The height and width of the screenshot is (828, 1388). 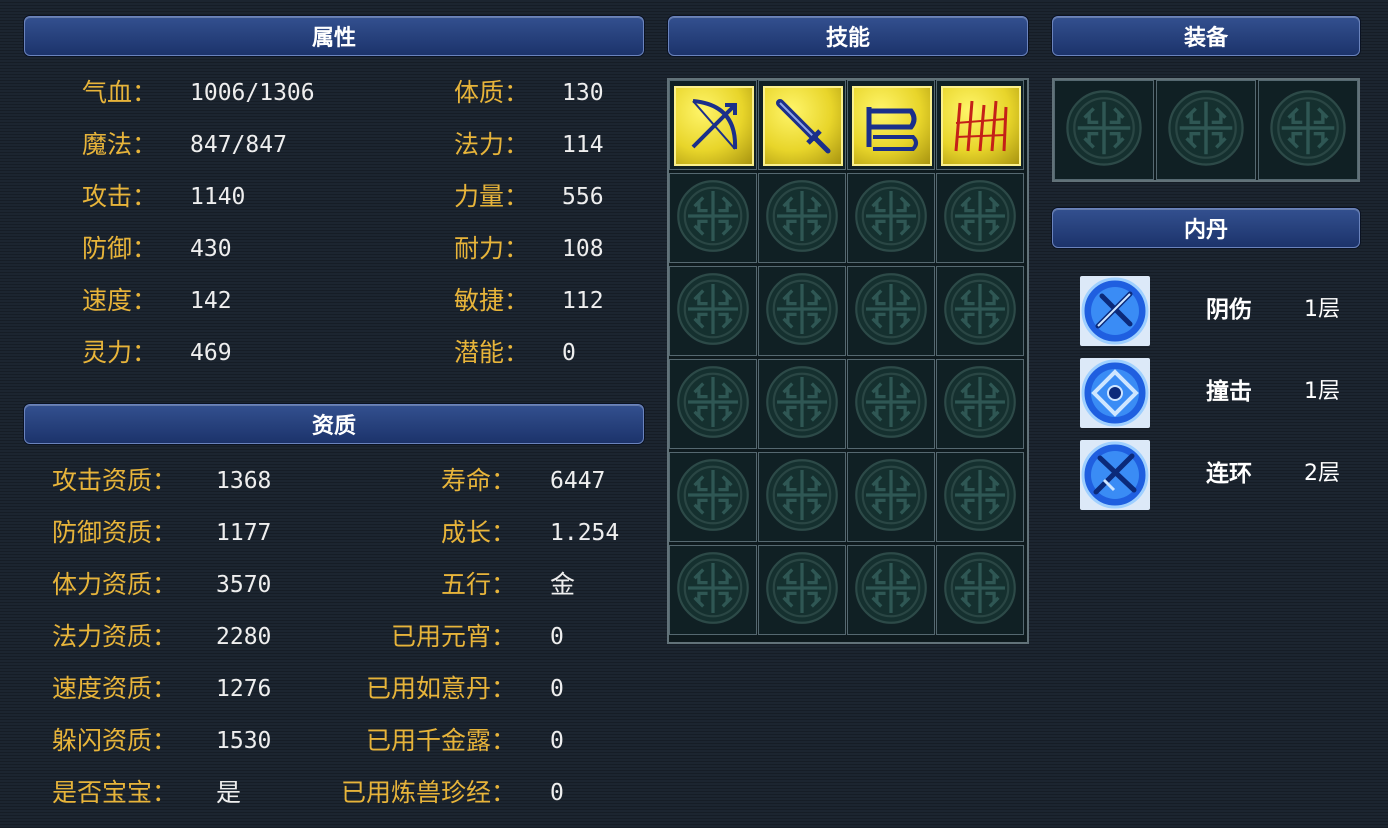 What do you see at coordinates (238, 145) in the screenshot?
I see `attr-value-mp: 847/847` at bounding box center [238, 145].